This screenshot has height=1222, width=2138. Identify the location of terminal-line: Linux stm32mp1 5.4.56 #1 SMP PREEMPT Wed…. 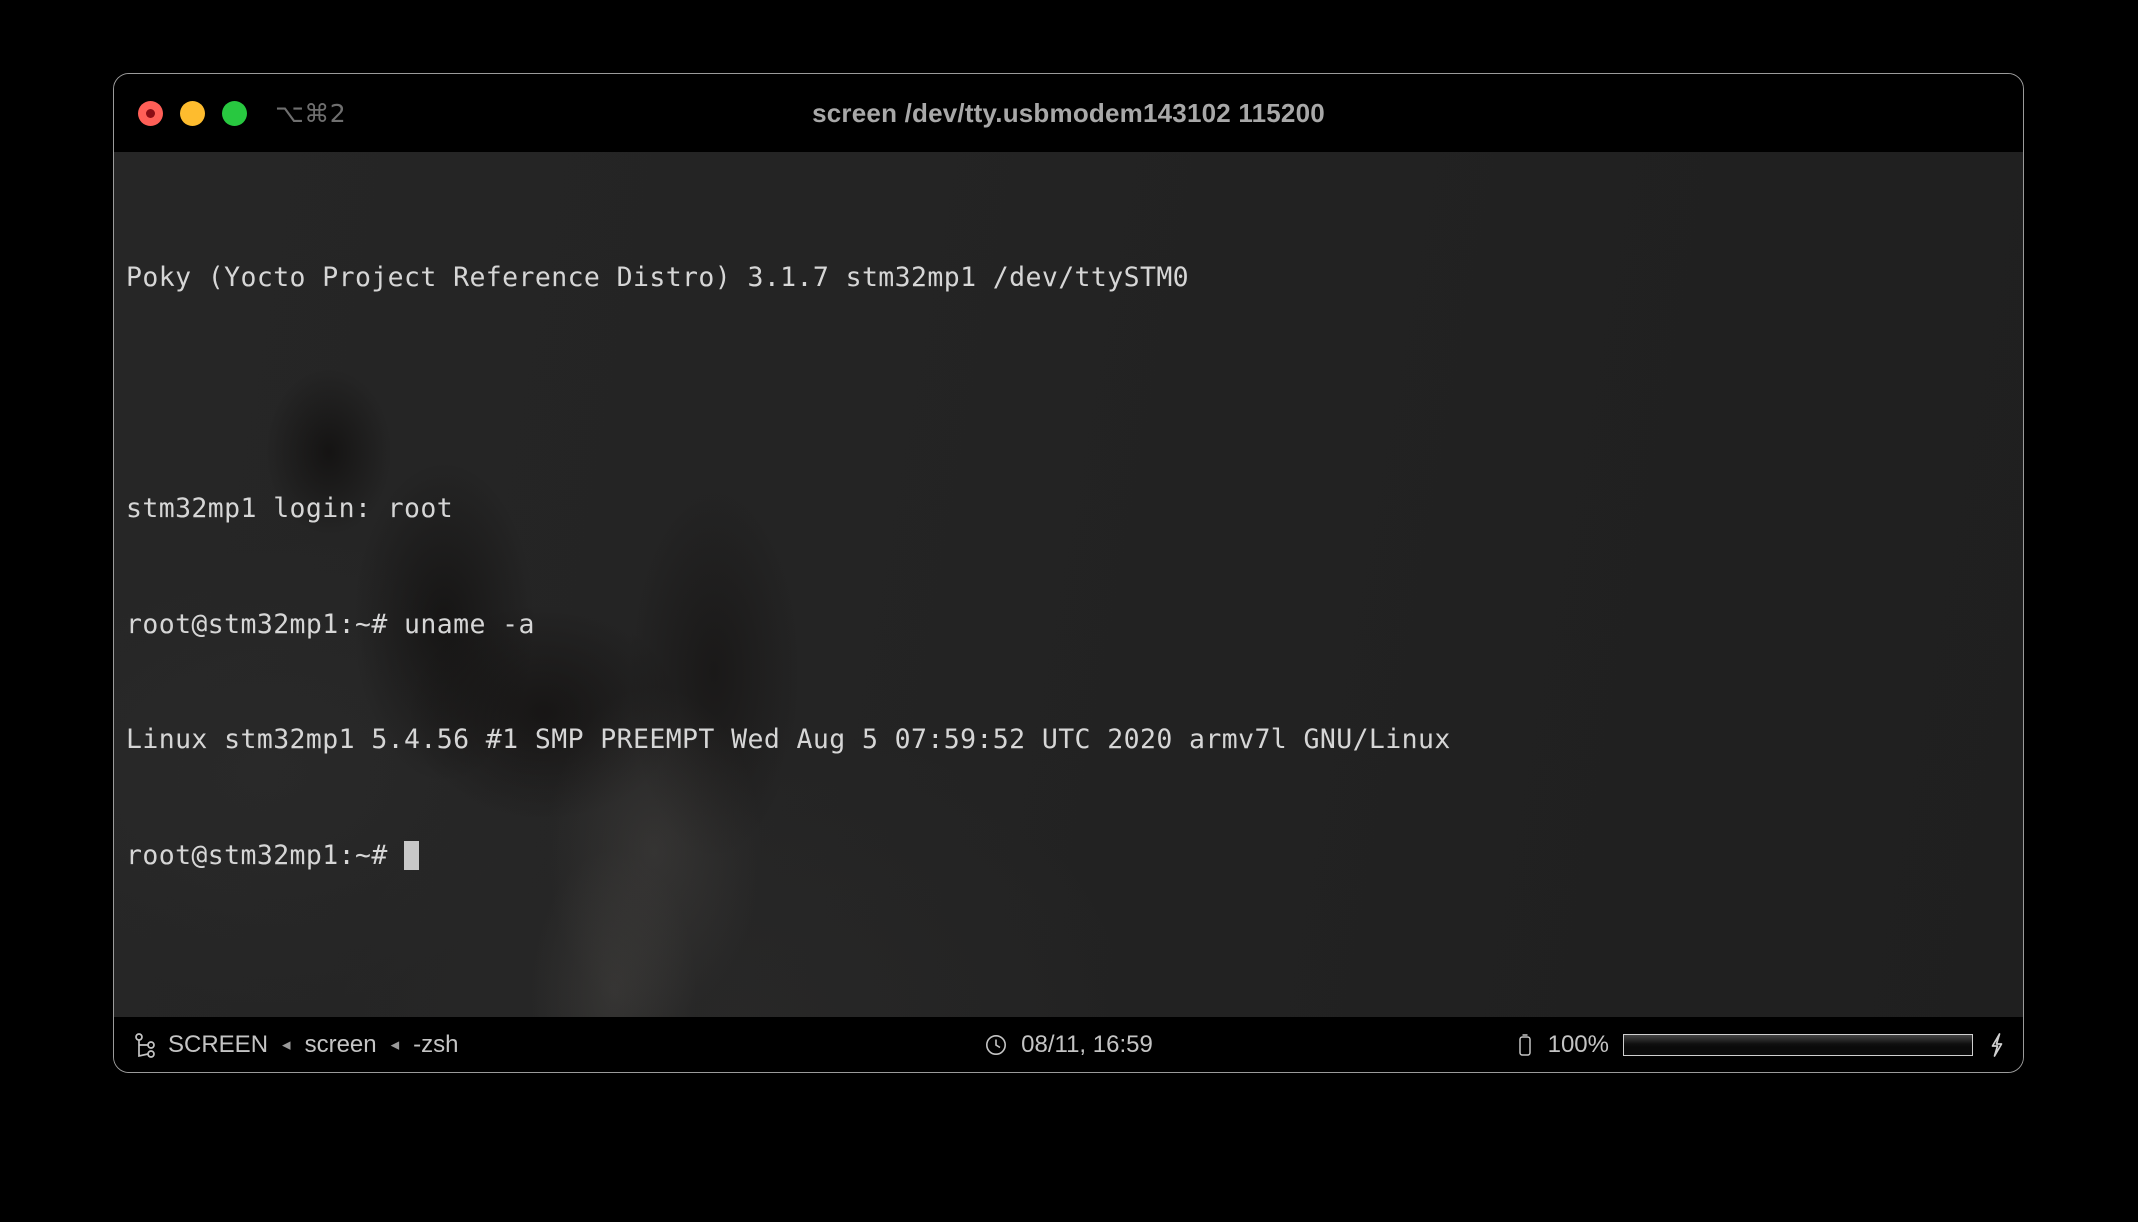
(788, 739).